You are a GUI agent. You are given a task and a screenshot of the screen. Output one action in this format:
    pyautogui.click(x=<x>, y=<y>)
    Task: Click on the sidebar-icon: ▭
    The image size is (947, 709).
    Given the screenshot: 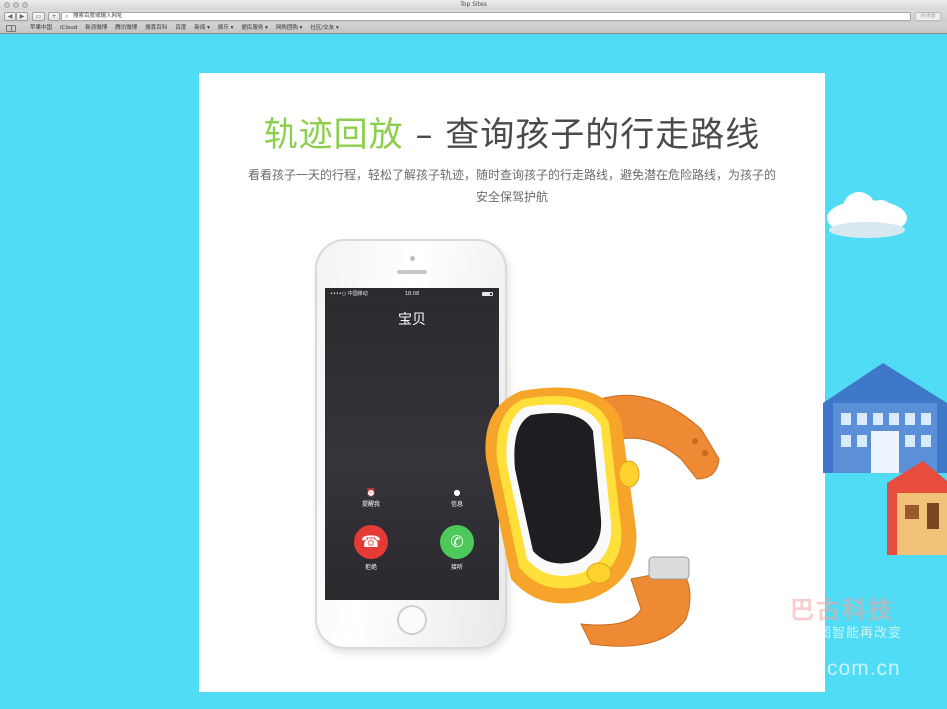 What is the action you would take?
    pyautogui.click(x=38, y=16)
    